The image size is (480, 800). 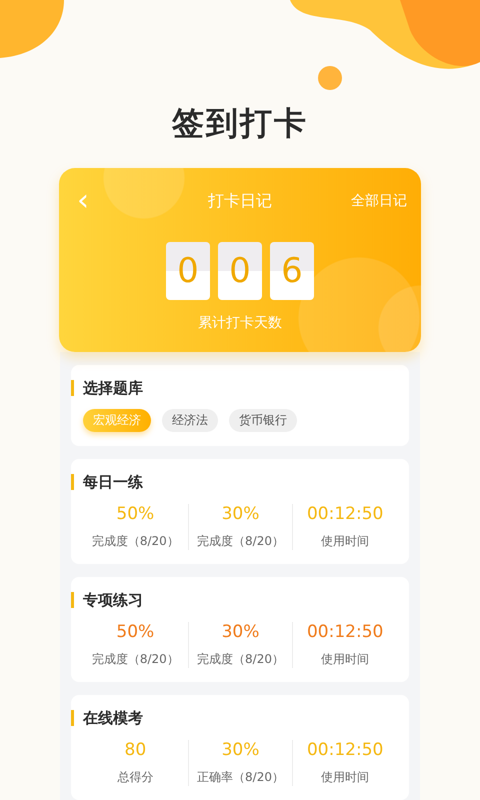 I want to click on section-title: 选择题库, so click(x=234, y=388).